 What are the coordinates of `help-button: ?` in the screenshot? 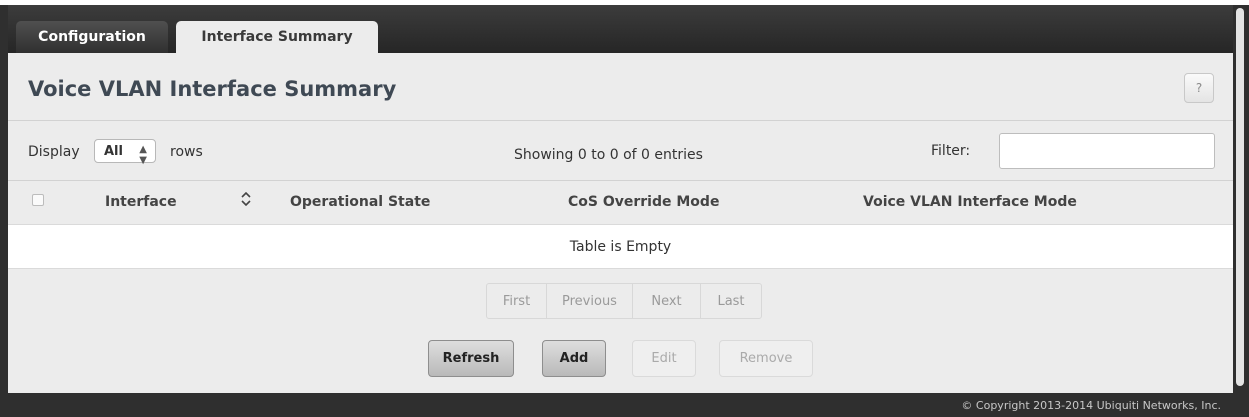 It's located at (1199, 88).